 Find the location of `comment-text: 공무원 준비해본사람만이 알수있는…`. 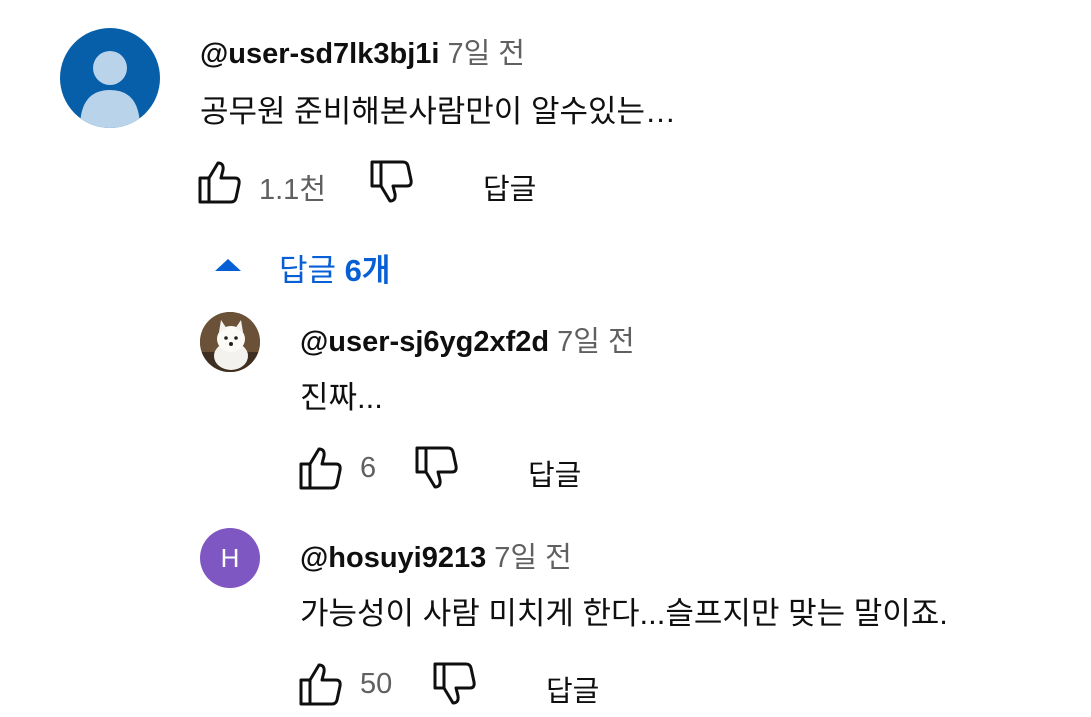

comment-text: 공무원 준비해본사람만이 알수있는… is located at coordinates (438, 111).